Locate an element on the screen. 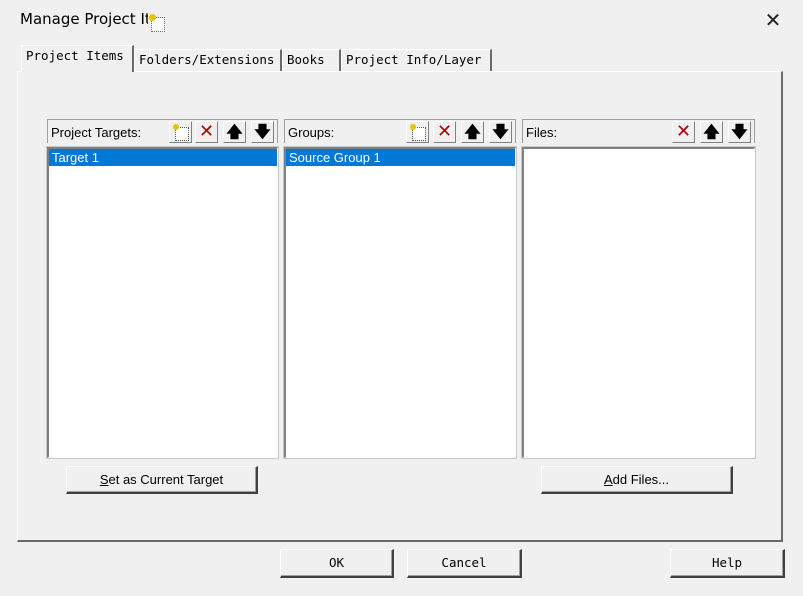 This screenshot has width=803, height=596. tab-folders-extensions: Folders/Extensions is located at coordinates (208, 60).